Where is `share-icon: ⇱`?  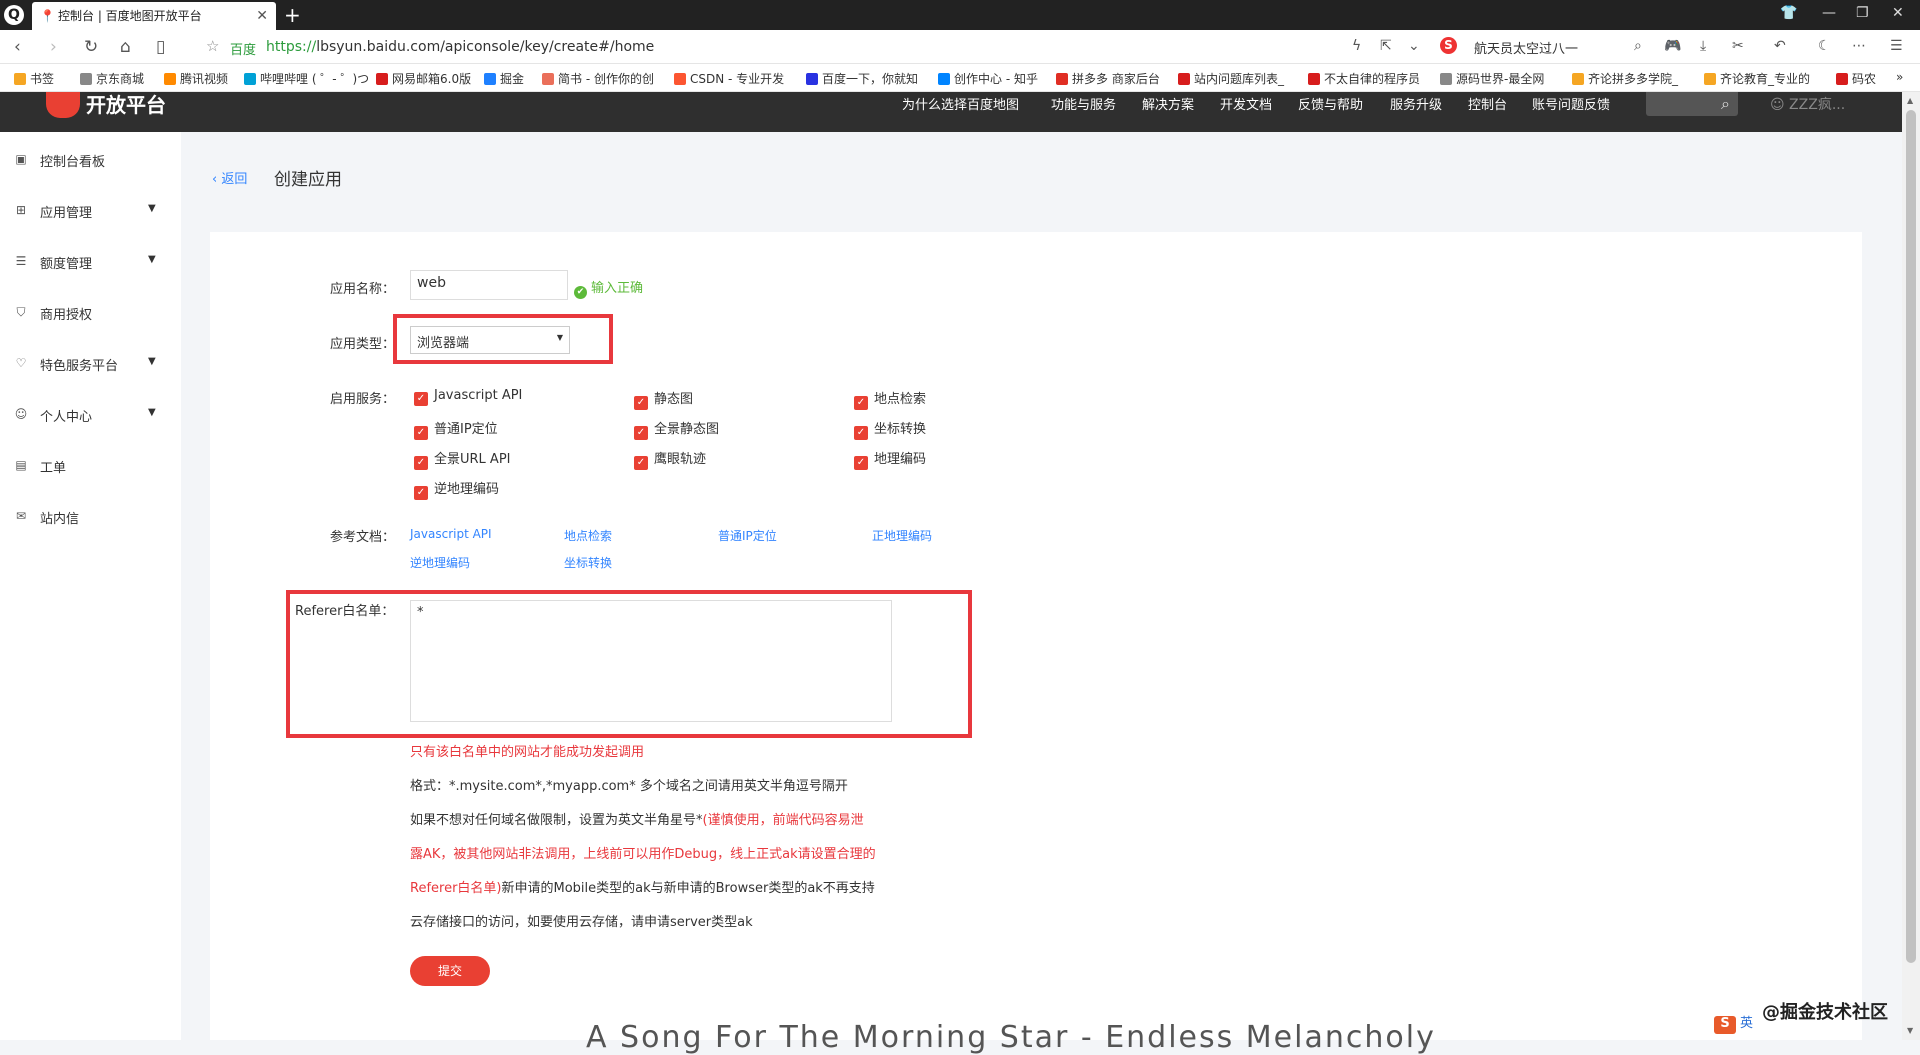
share-icon: ⇱ is located at coordinates (1386, 46).